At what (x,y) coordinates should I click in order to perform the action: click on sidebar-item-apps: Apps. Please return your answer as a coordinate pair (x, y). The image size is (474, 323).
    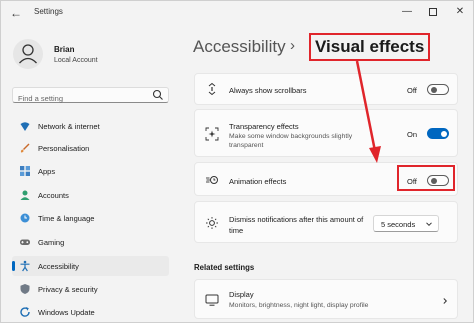
    Looking at the image, I should click on (90, 171).